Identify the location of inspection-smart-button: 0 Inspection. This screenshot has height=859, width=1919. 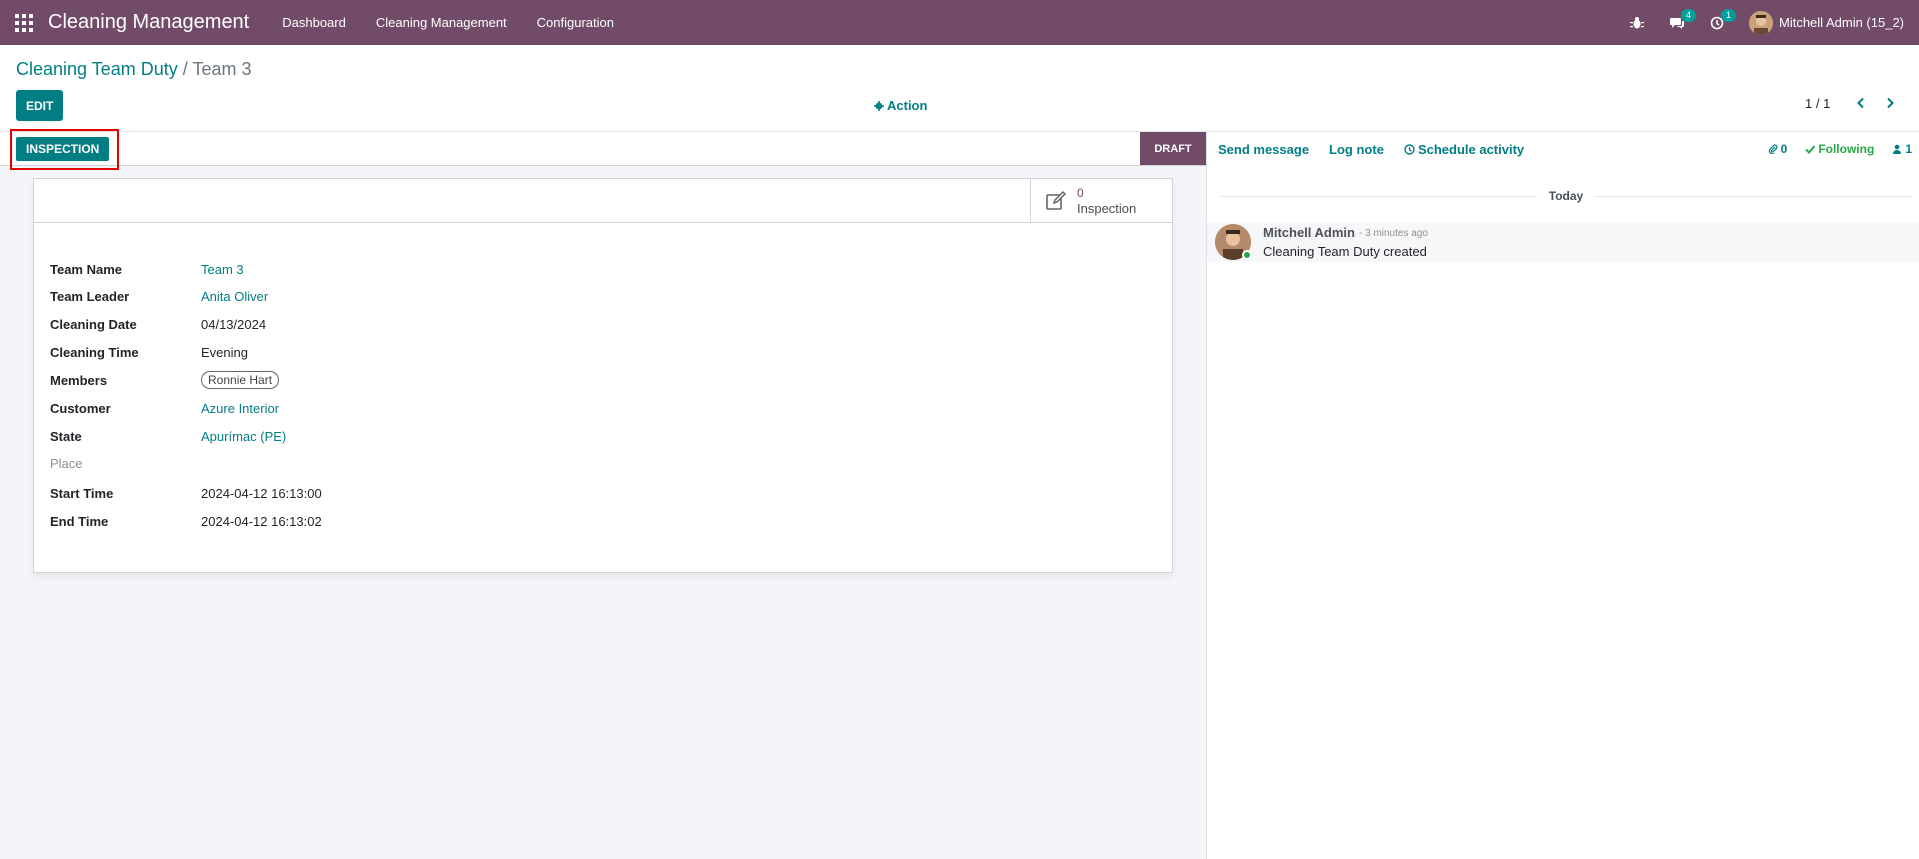
(1101, 201).